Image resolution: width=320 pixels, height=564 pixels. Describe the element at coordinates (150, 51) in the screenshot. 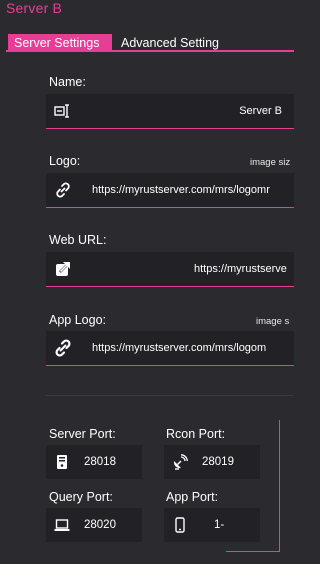

I see `tab-underline` at that location.